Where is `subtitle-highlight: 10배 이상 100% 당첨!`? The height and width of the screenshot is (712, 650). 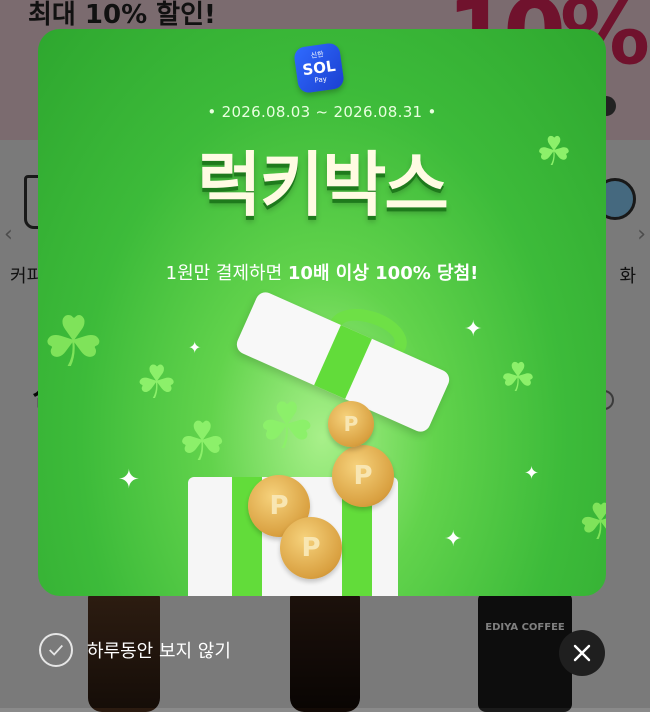 subtitle-highlight: 10배 이상 100% 당첨! is located at coordinates (383, 273).